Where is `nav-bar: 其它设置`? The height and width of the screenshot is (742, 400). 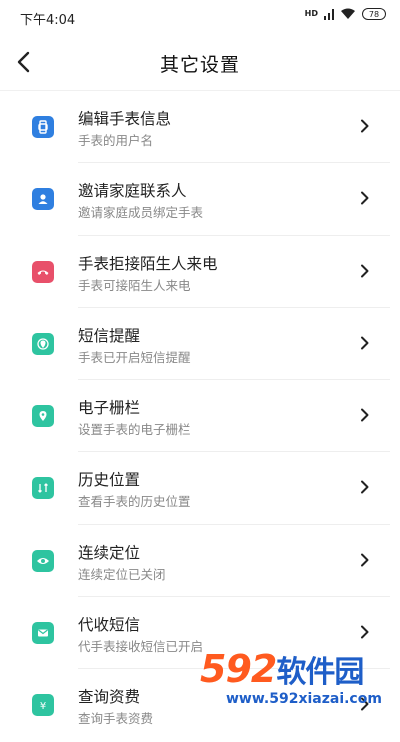
nav-bar: 其它设置 is located at coordinates (200, 62).